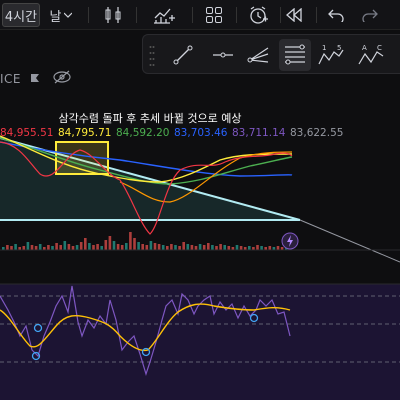 Image resolution: width=400 pixels, height=400 pixels. Describe the element at coordinates (259, 133) in the screenshot. I see `price-label: 83,711.14` at that location.